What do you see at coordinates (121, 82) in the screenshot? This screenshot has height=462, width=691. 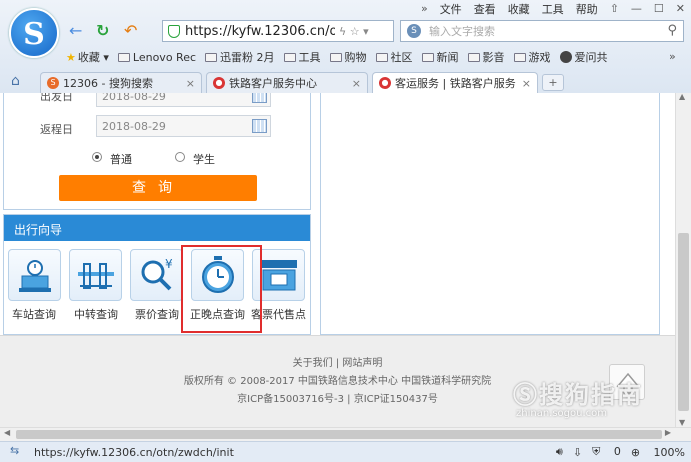 I see `tab-sogou-search: S 12306 - 搜狗搜索 ×` at bounding box center [121, 82].